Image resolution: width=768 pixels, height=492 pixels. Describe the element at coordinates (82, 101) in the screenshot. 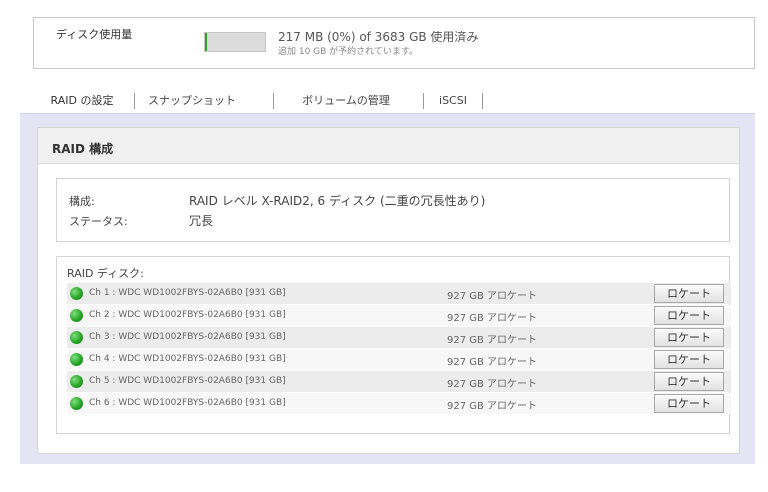

I see `tab-raid-settings: RAID の設定` at that location.